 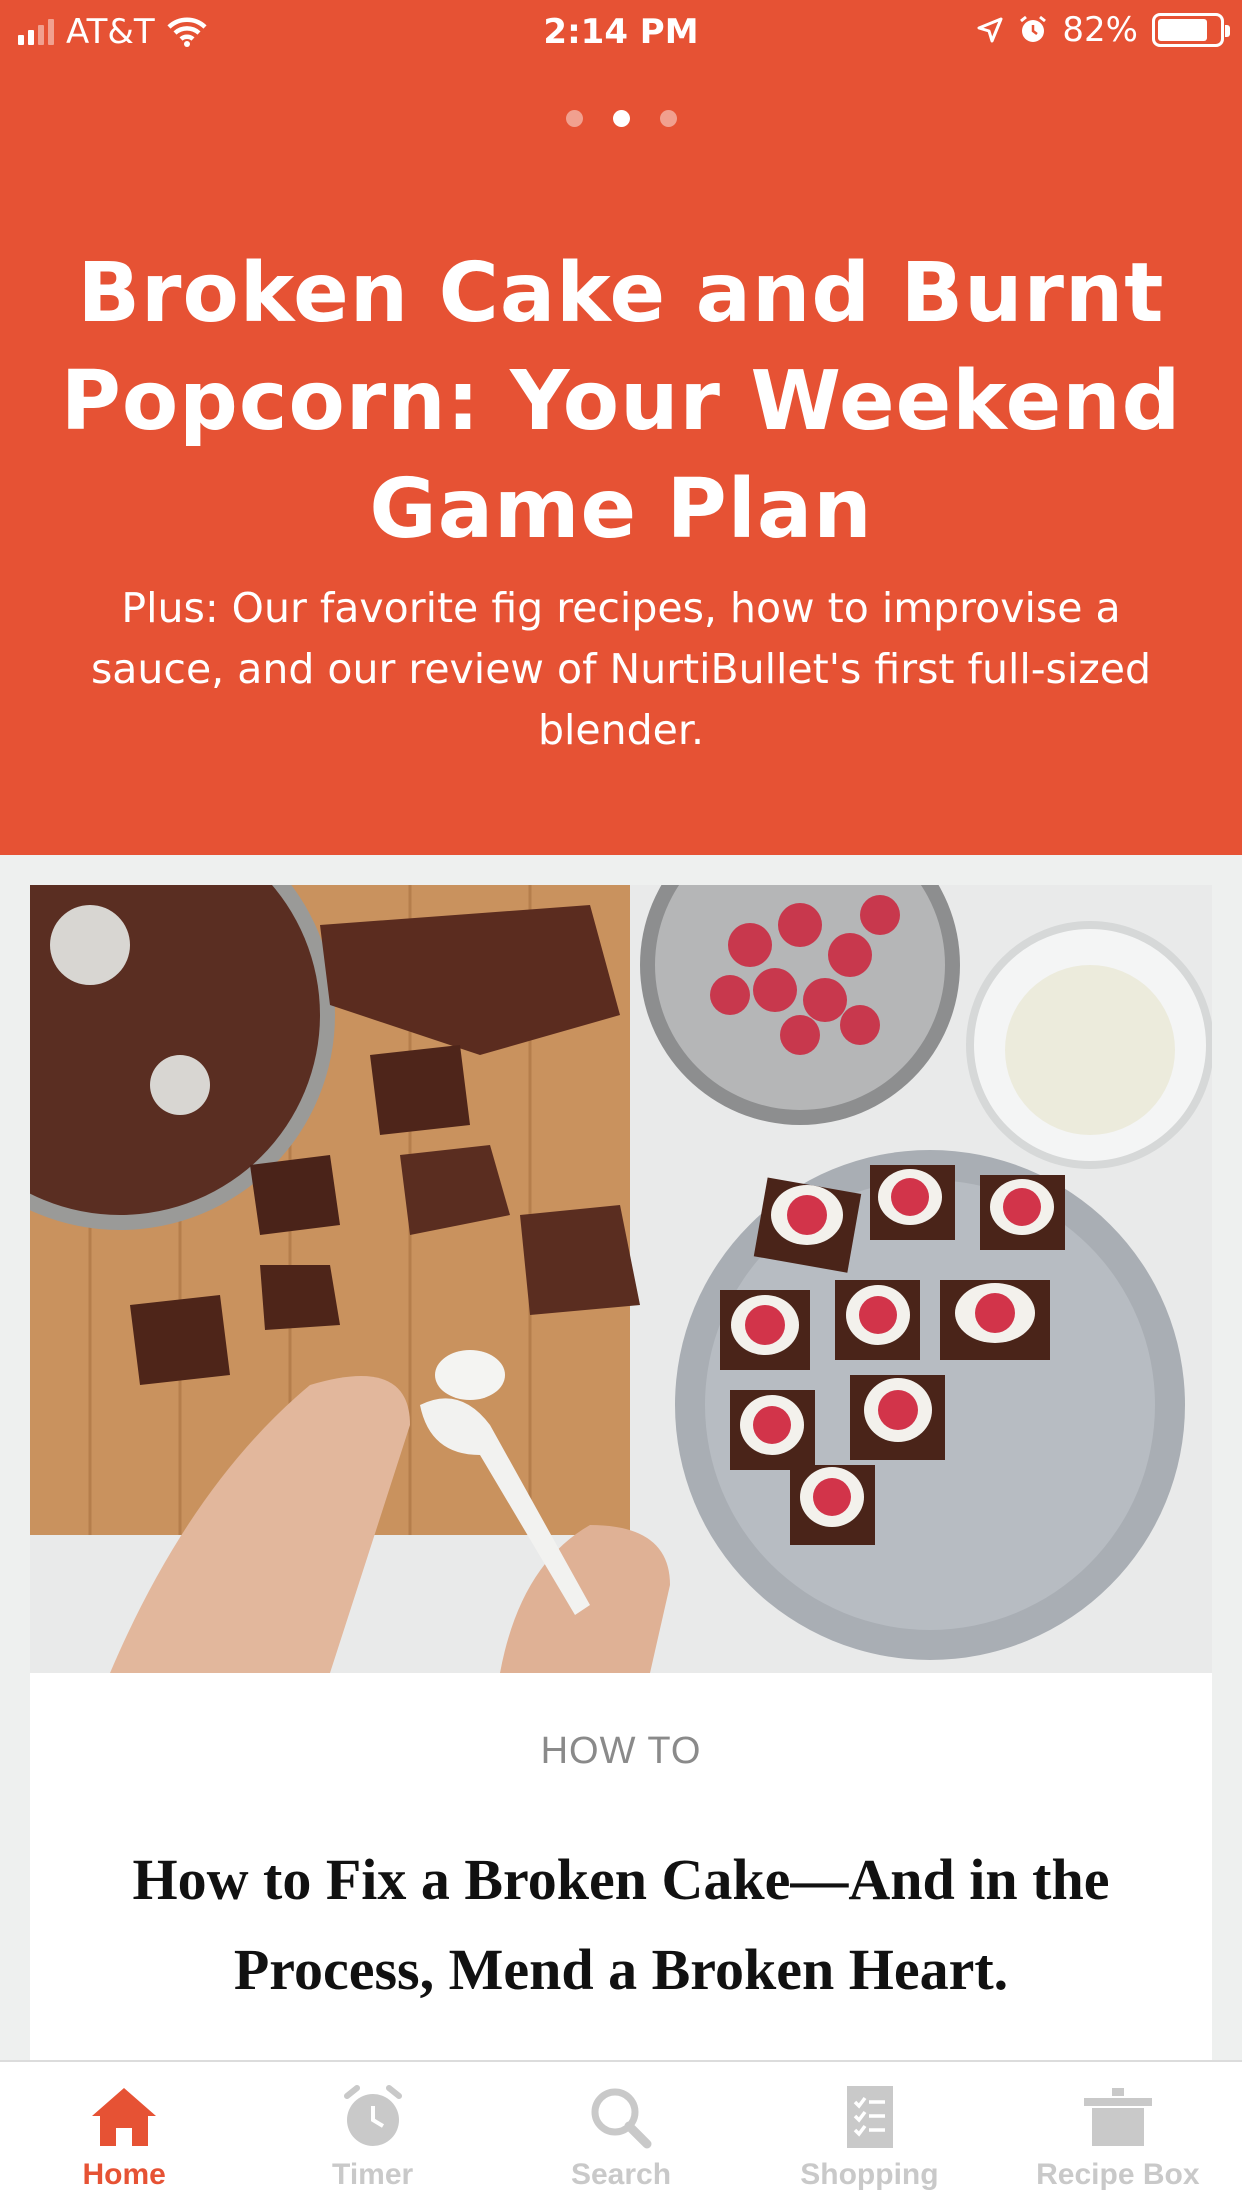 I want to click on tab-shopping-label: Shopping, so click(x=869, y=2174).